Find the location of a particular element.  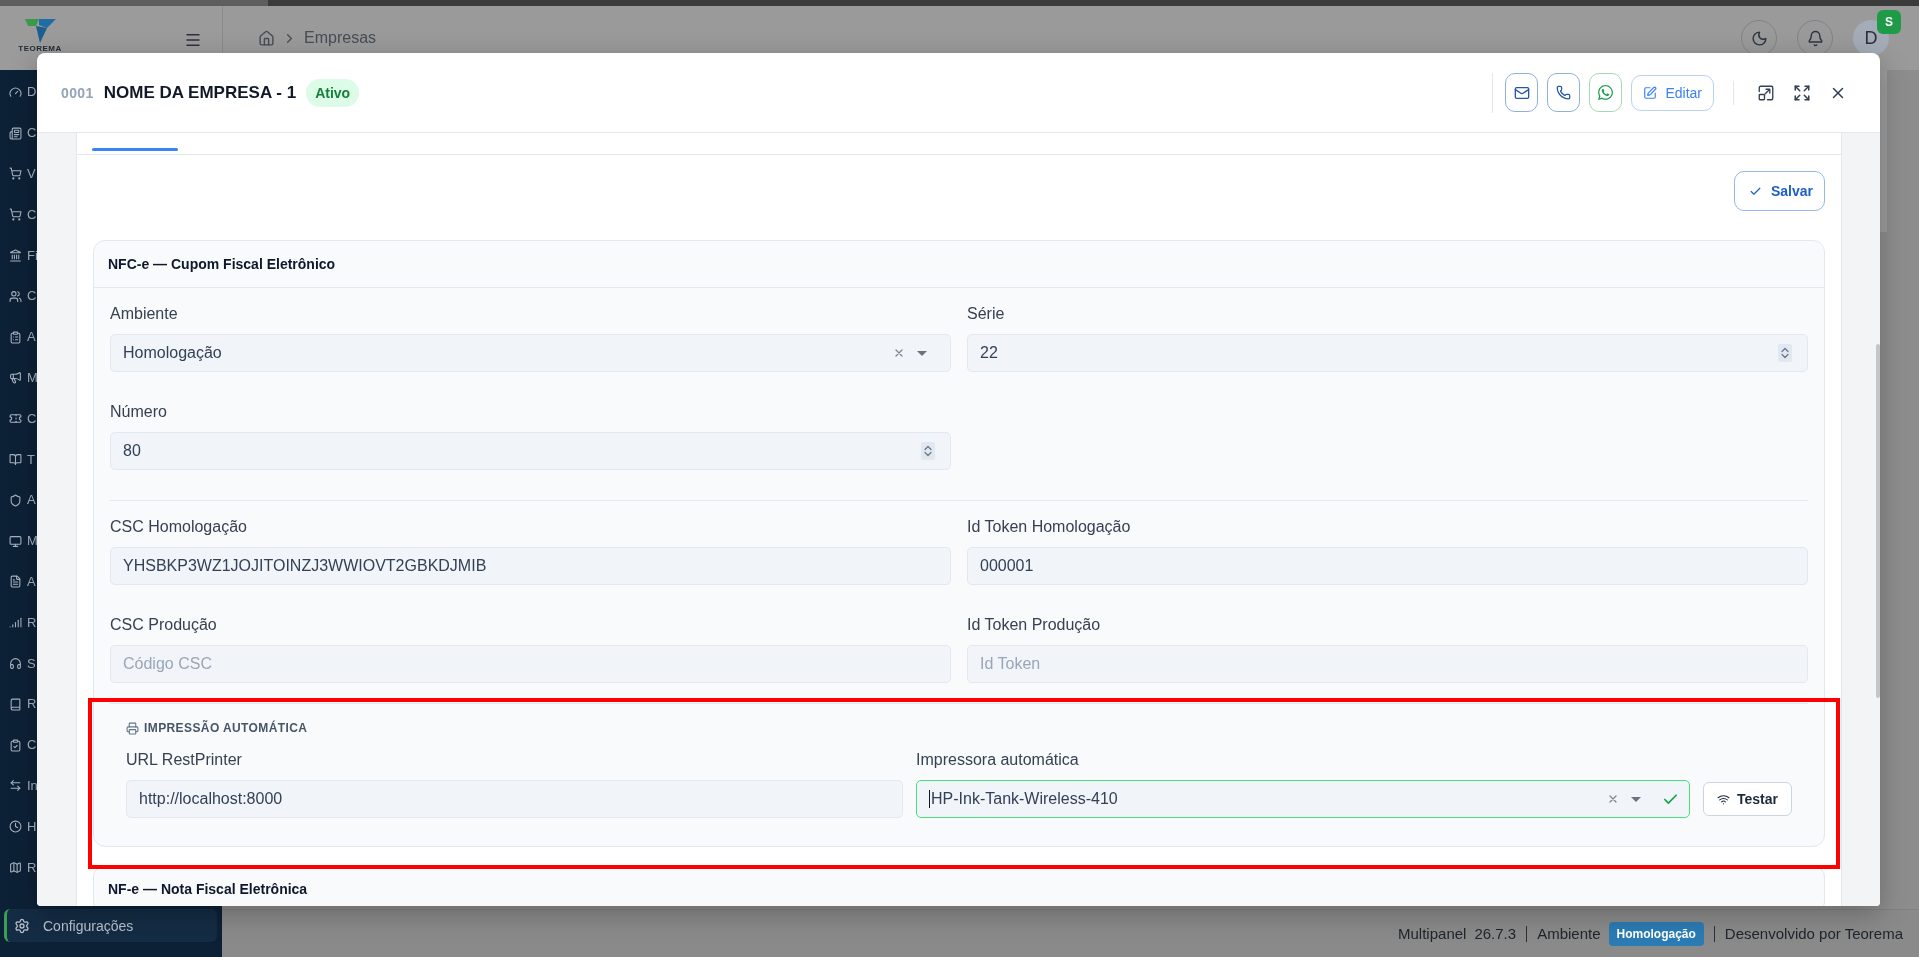

ticket-icon is located at coordinates (15, 419).